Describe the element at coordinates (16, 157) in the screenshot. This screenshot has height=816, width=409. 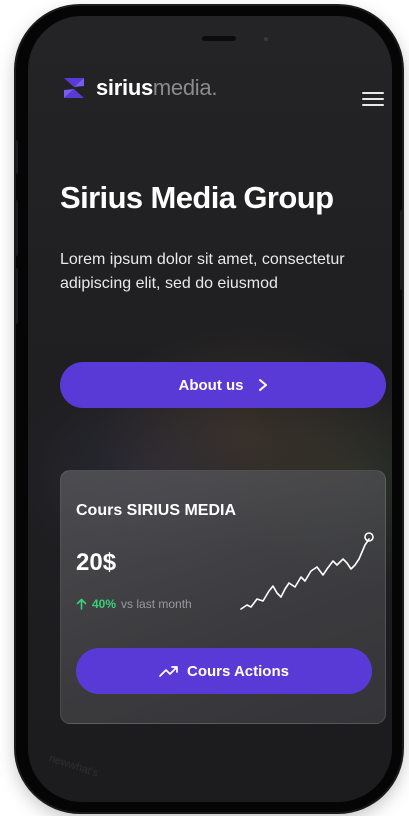
I see `phone-side-button` at that location.